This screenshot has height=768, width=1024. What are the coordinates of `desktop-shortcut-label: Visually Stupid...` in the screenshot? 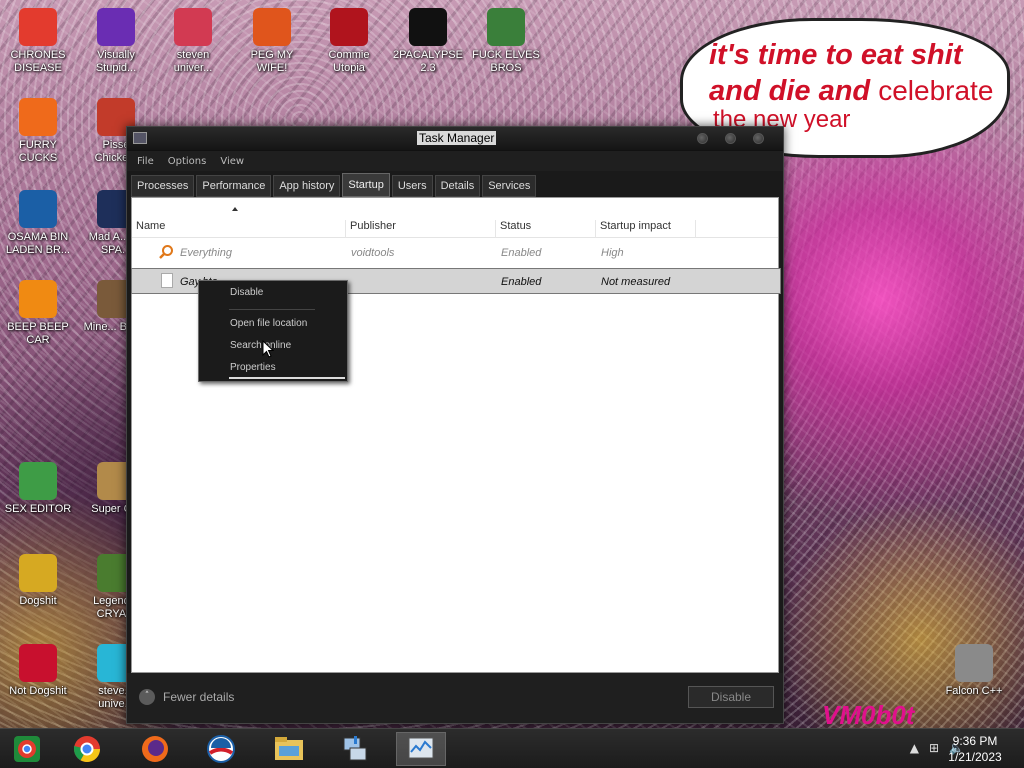 It's located at (116, 61).